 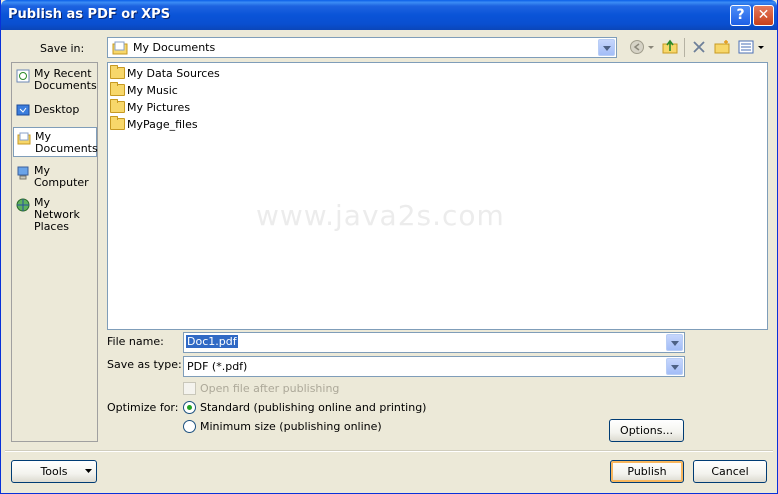 What do you see at coordinates (637, 47) in the screenshot?
I see `back-icon` at bounding box center [637, 47].